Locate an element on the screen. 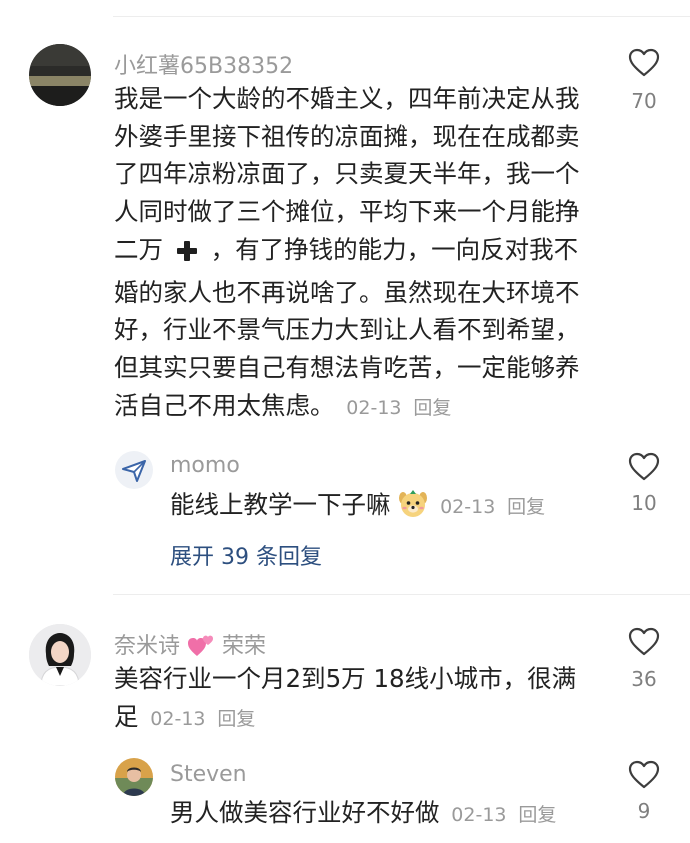  reply-text-line: 男人做美容行业好不好做 02-13 回复 is located at coordinates (363, 814).